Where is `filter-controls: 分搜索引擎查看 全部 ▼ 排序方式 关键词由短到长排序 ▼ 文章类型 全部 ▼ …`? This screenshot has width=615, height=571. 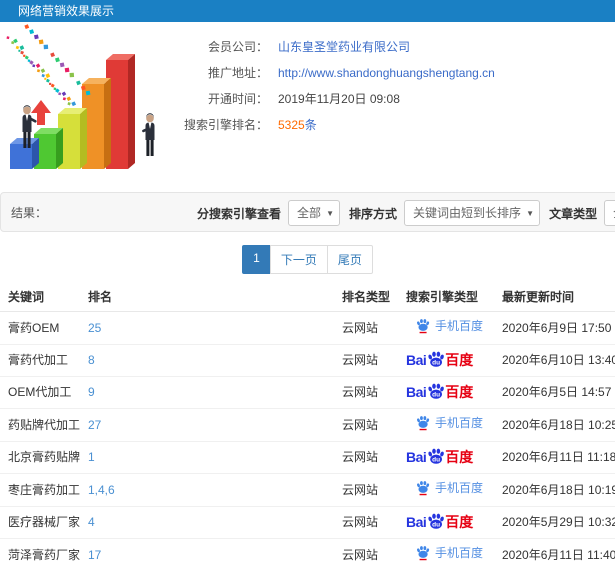
filter-controls: 分搜索引擎查看 全部 ▼ 排序方式 关键词由短到长排序 ▼ 文章类型 全部 ▼ … is located at coordinates (406, 213).